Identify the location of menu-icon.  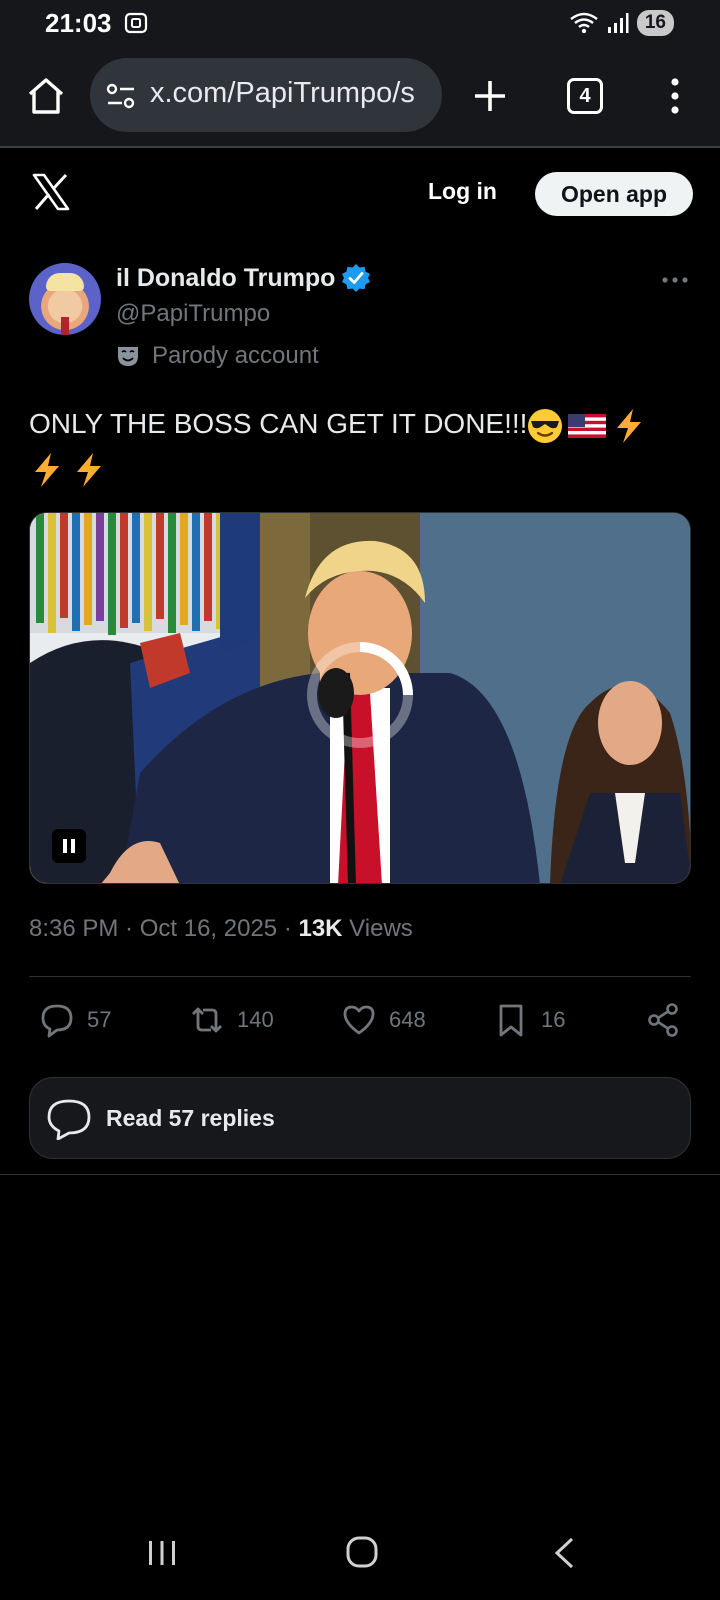
(675, 96).